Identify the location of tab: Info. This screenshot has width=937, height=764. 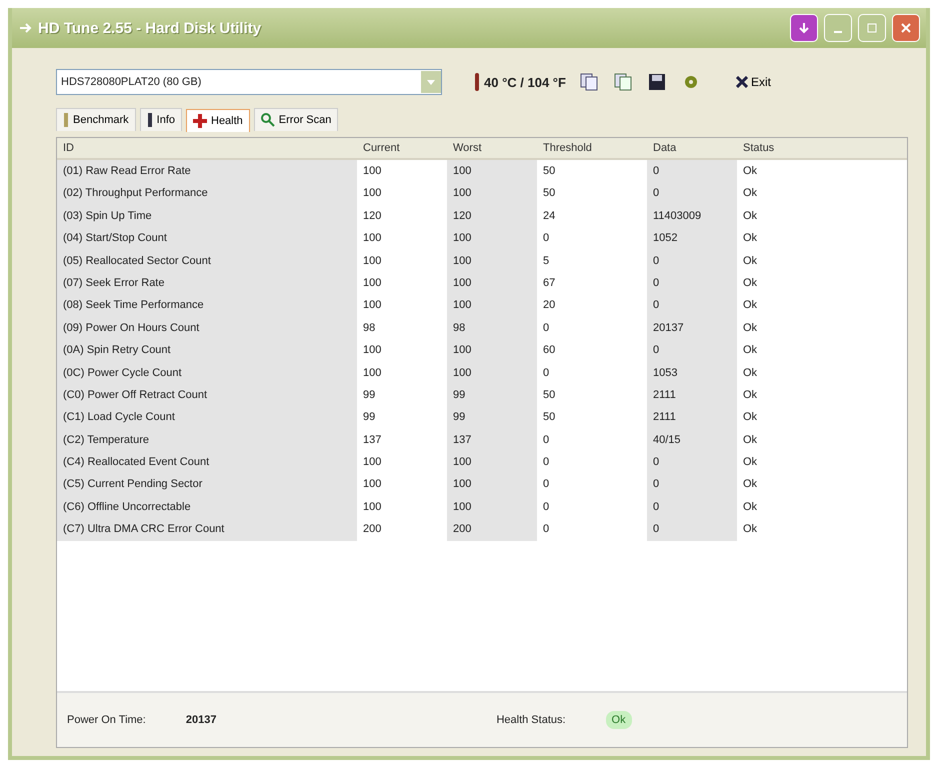
(161, 119).